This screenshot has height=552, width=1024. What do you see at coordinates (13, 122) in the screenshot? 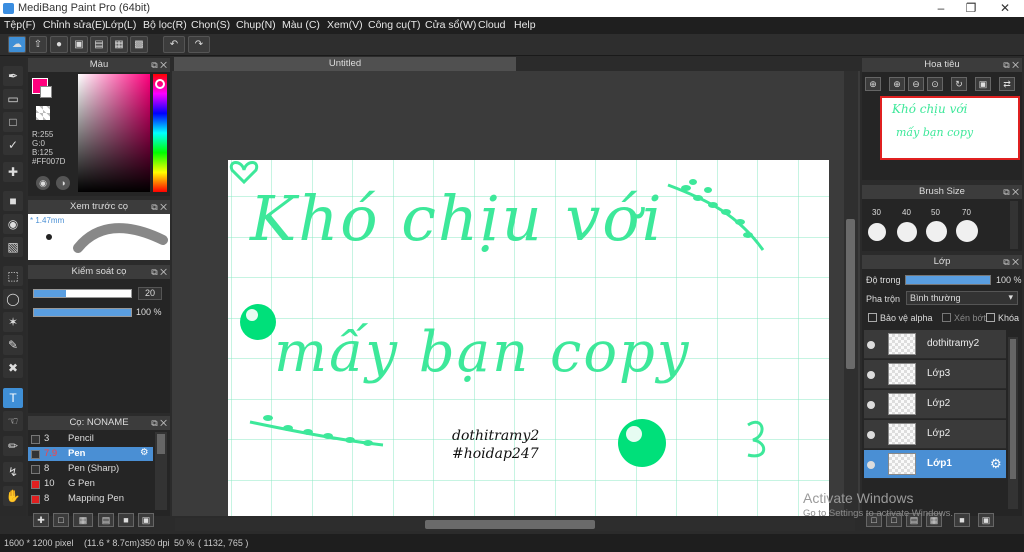
I see `rectangle-tool-icon: □` at bounding box center [13, 122].